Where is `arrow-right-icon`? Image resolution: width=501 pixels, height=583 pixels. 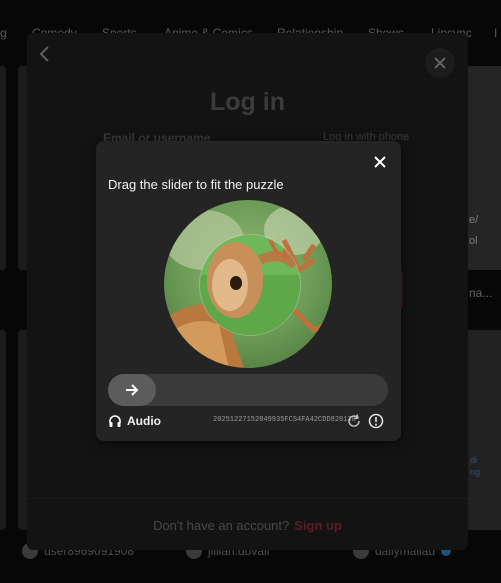
arrow-right-icon is located at coordinates (132, 390).